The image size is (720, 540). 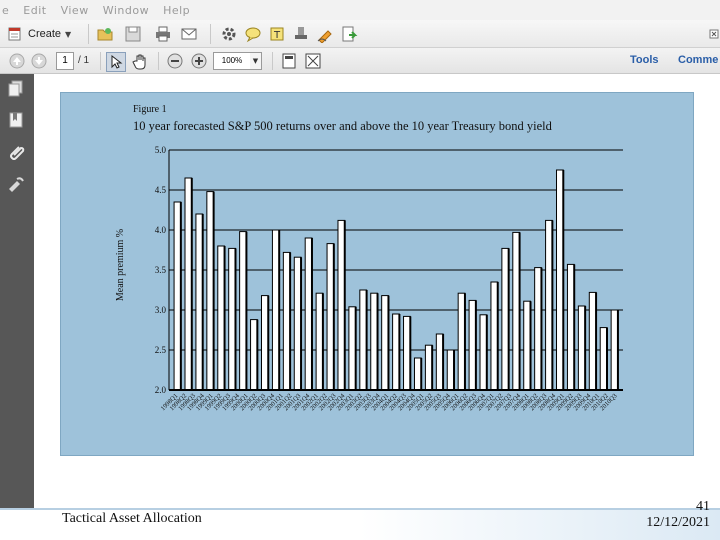 I want to click on fullscreen-icon, so click(x=313, y=61).